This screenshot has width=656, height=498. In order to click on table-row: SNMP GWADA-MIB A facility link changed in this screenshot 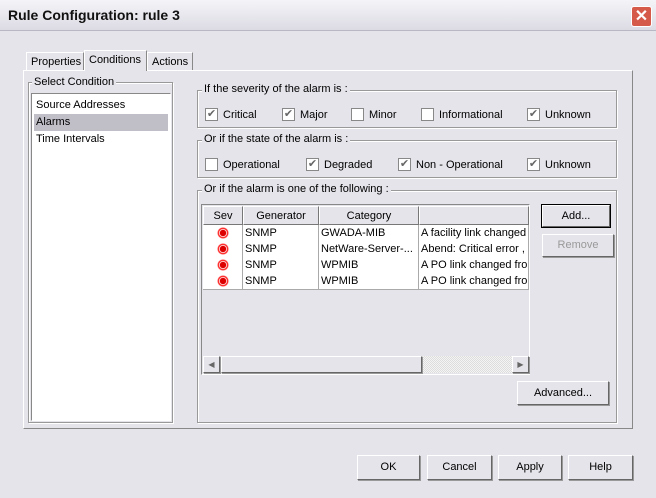, I will do `click(366, 233)`.